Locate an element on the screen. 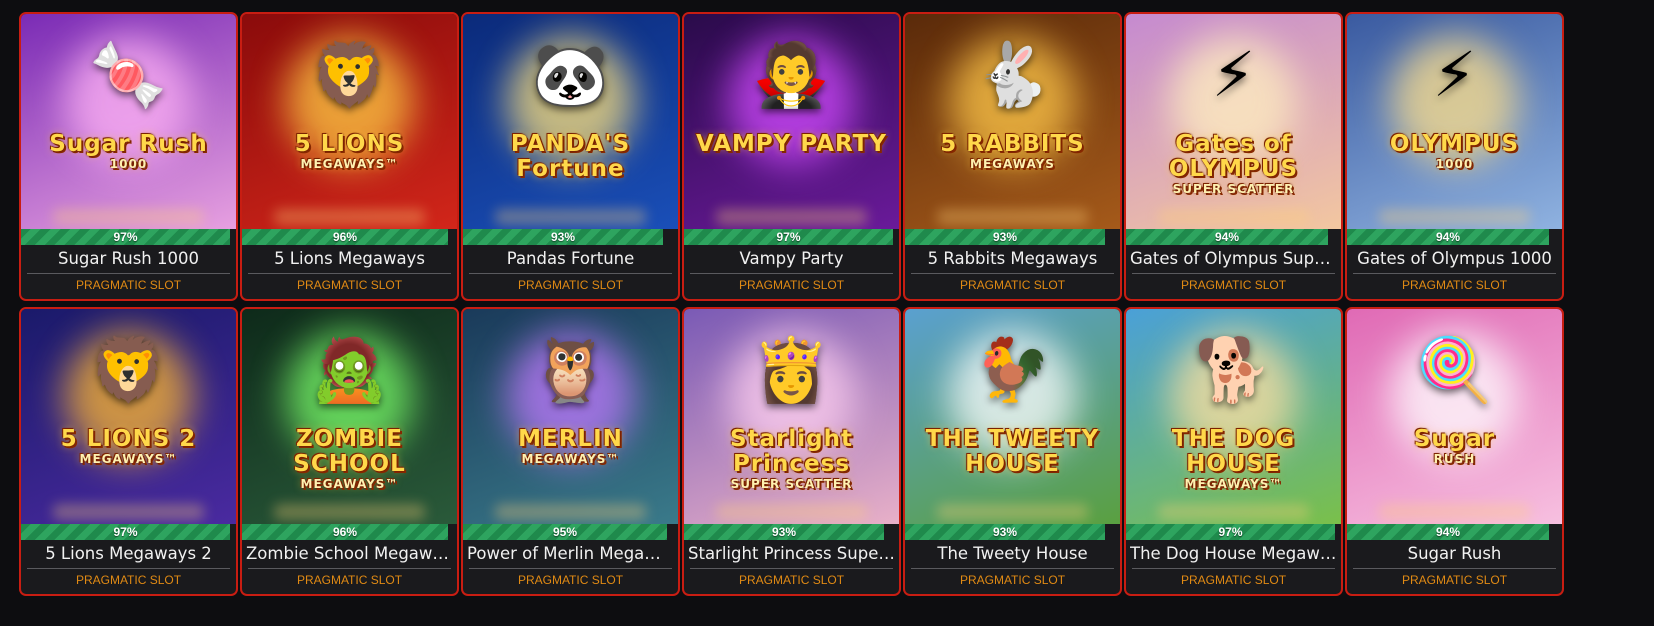  game-title: Sugar Rush is located at coordinates (1454, 554).